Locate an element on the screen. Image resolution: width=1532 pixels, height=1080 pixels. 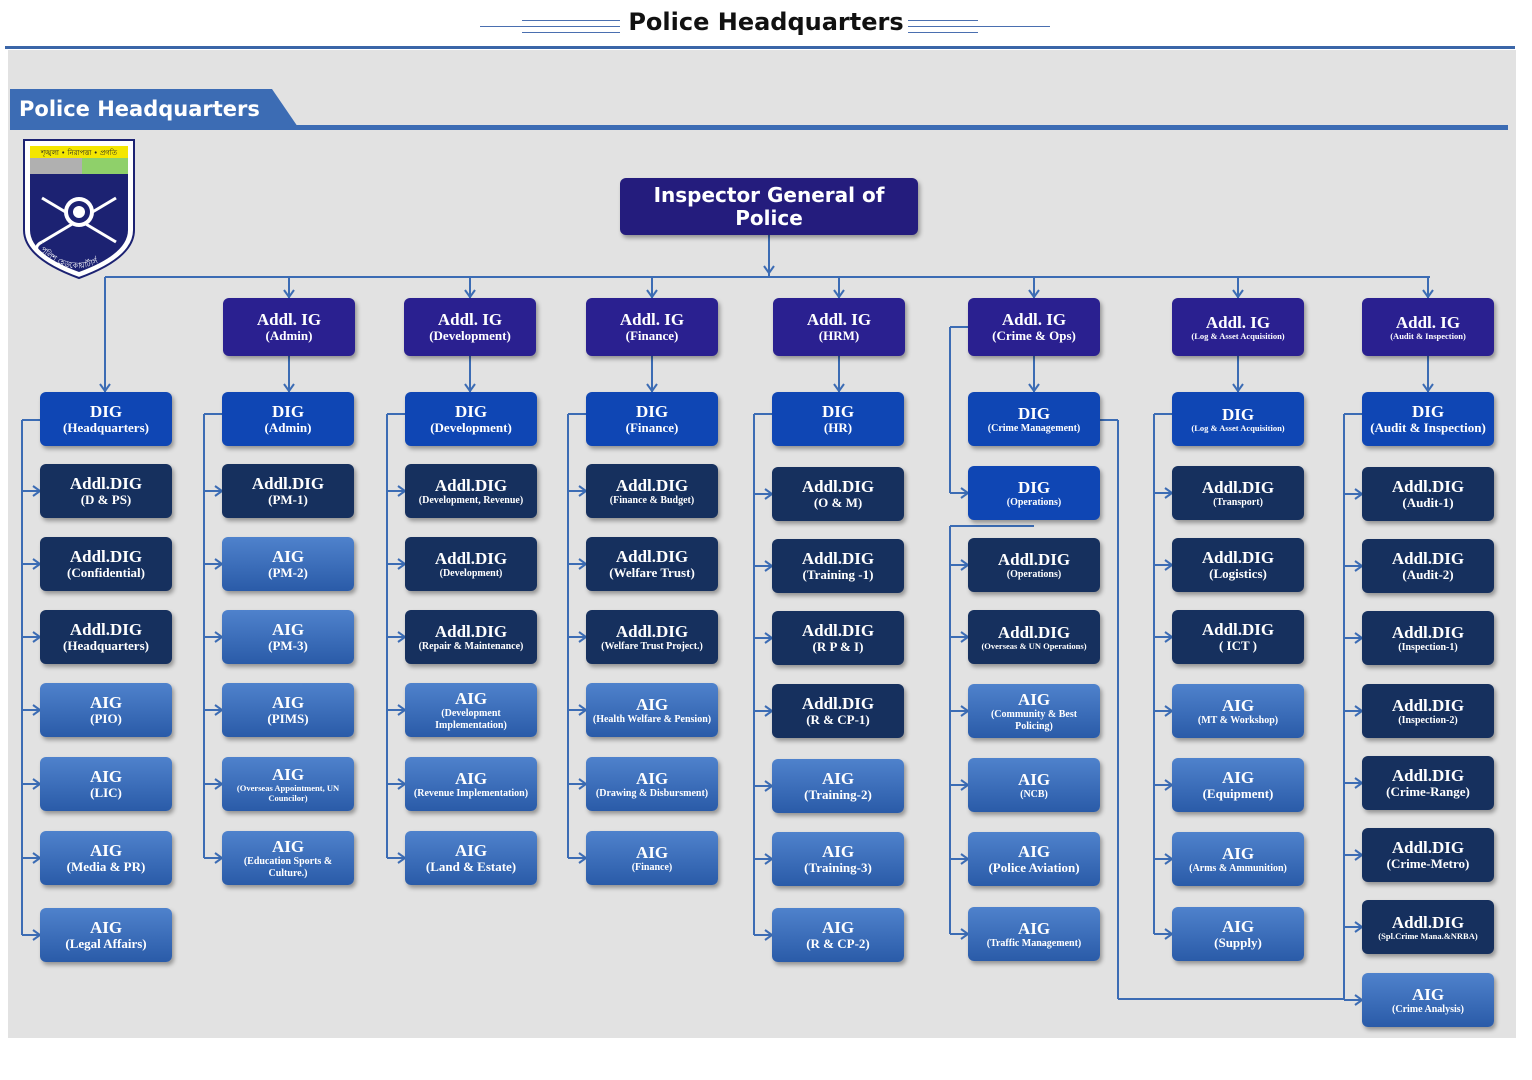
root-node: Inspector General of Police is located at coordinates (769, 206).